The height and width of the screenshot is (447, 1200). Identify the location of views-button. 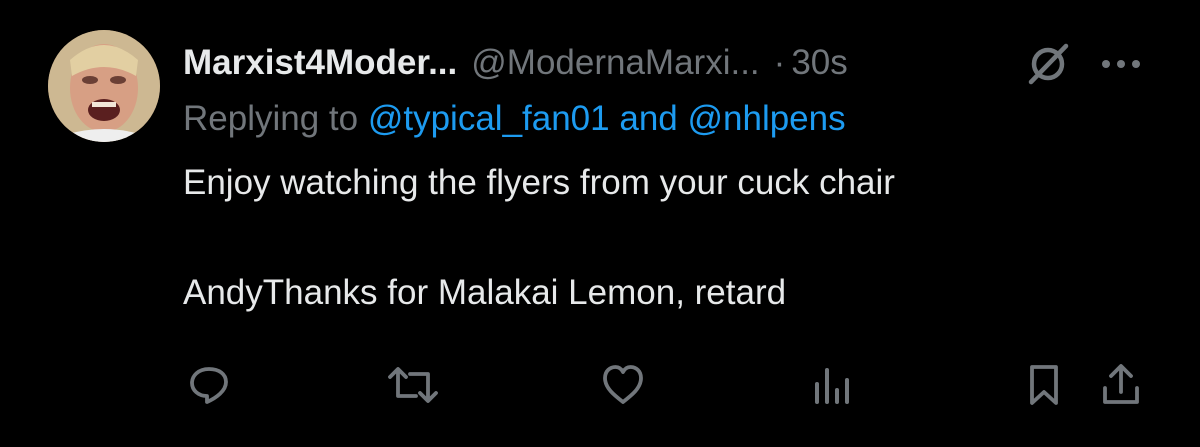
(832, 385).